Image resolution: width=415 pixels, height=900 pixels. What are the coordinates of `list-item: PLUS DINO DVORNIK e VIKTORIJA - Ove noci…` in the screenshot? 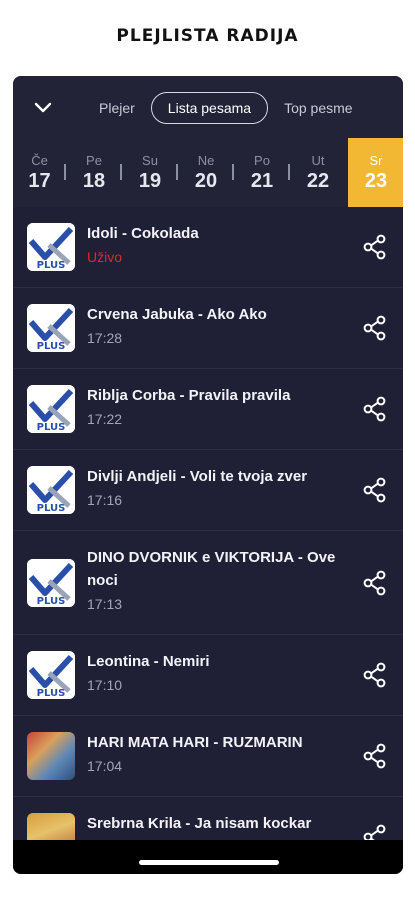 It's located at (208, 583).